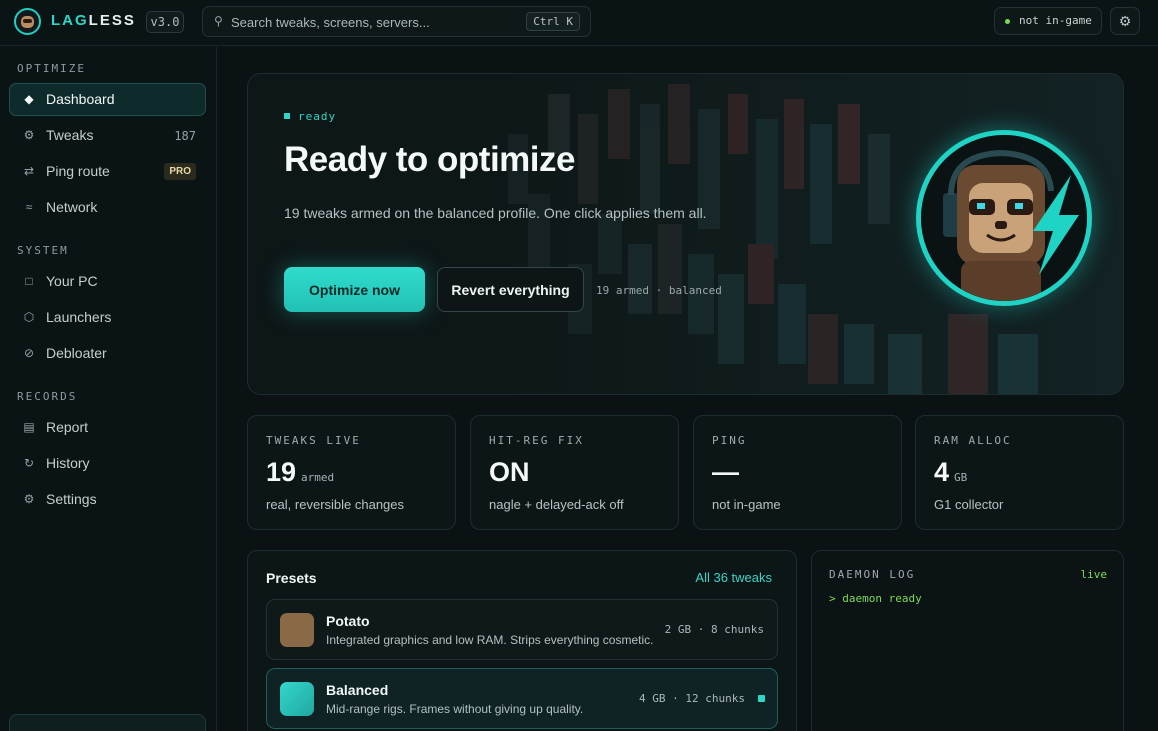 This screenshot has width=1158, height=731. What do you see at coordinates (47, 396) in the screenshot?
I see `section-label-records: RECORDS` at bounding box center [47, 396].